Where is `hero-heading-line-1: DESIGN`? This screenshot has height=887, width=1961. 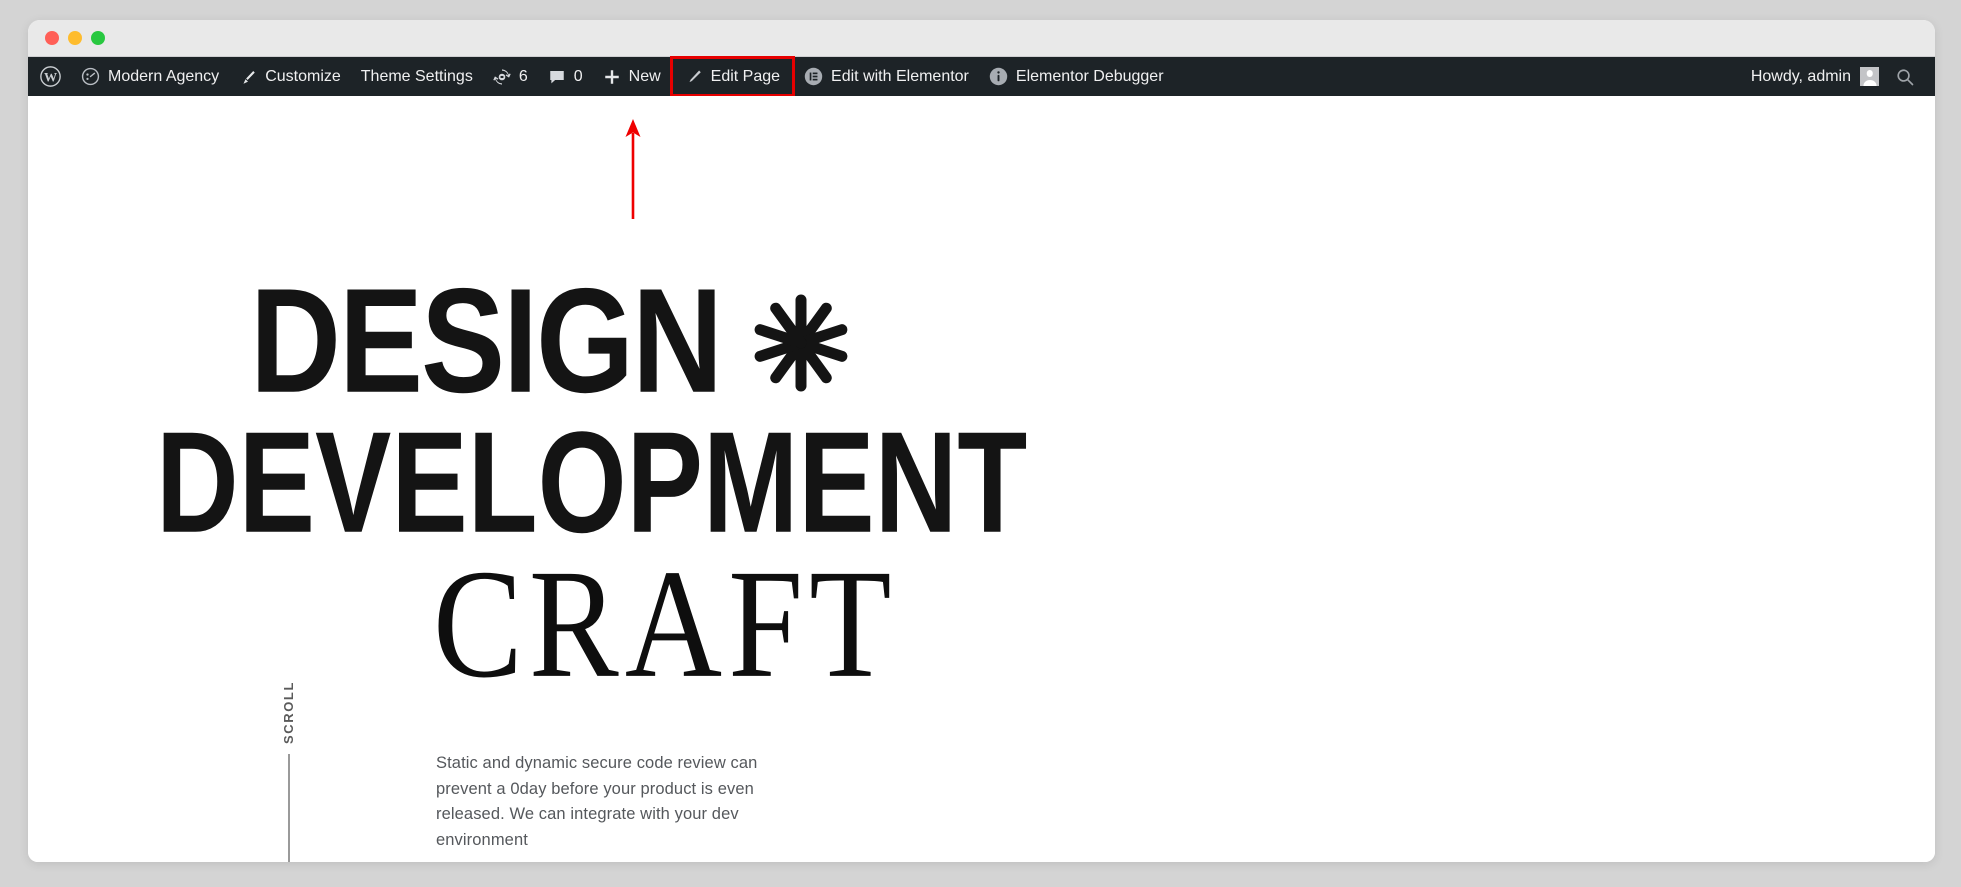
hero-heading-line-1: DESIGN is located at coordinates (550, 340).